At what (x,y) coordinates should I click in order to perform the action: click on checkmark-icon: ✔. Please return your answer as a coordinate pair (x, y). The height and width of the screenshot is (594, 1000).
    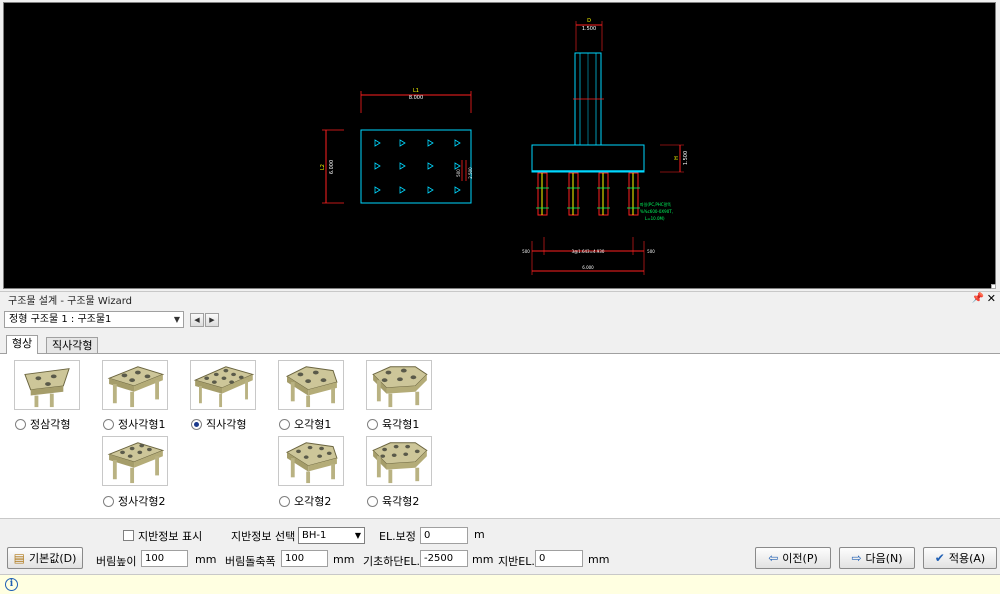
    Looking at the image, I should click on (939, 558).